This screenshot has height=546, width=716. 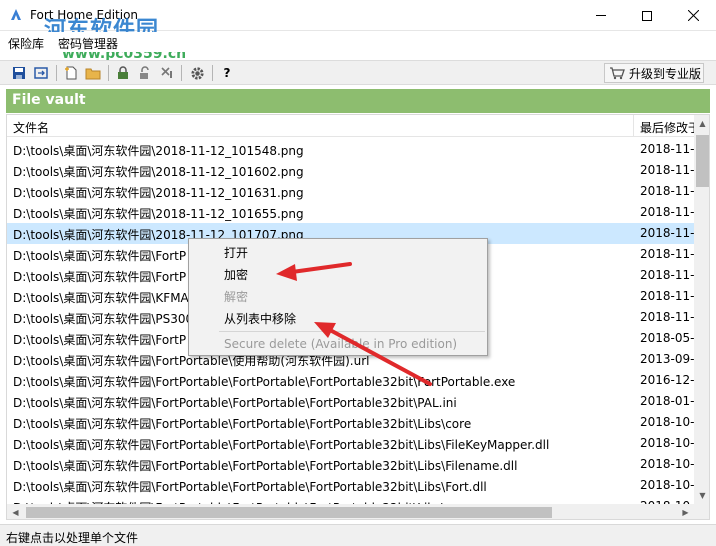 What do you see at coordinates (16, 14) in the screenshot?
I see `app-icon` at bounding box center [16, 14].